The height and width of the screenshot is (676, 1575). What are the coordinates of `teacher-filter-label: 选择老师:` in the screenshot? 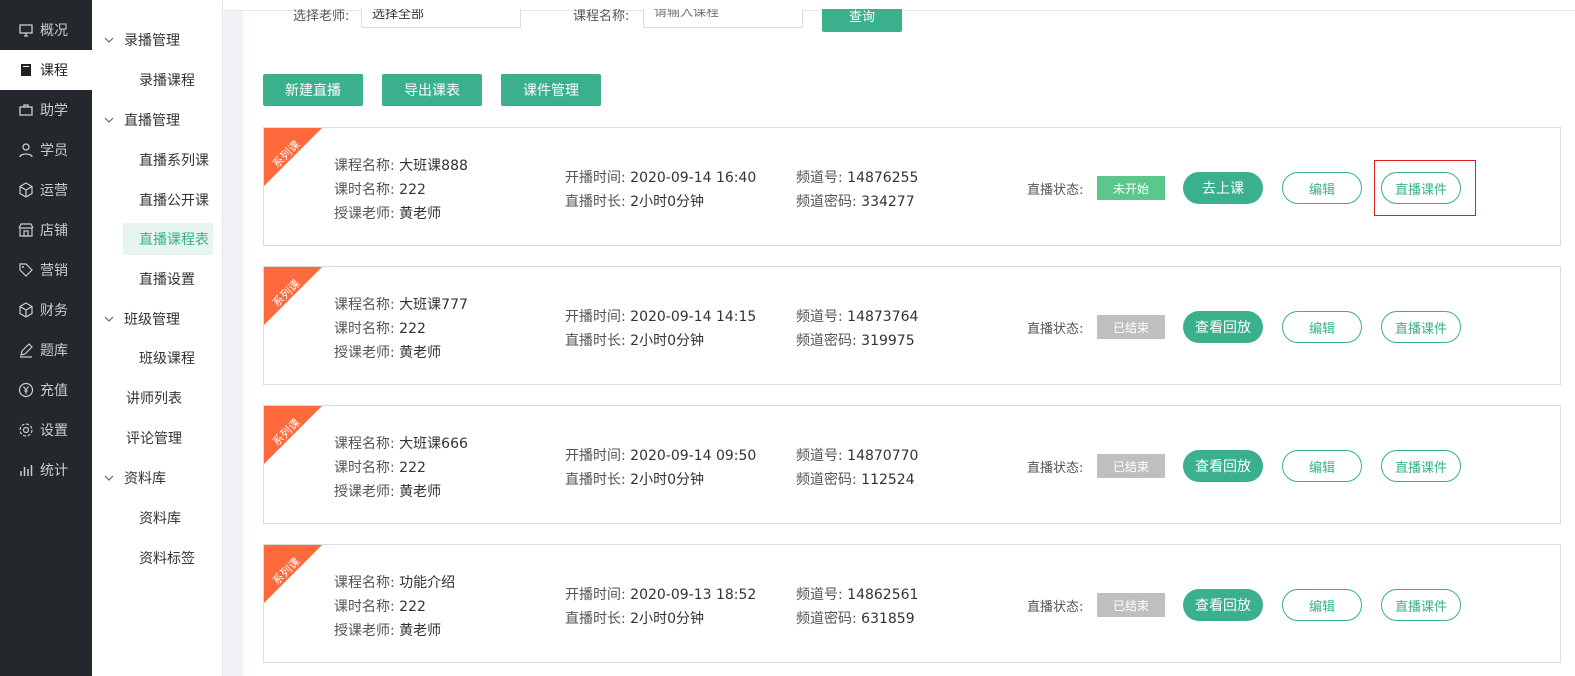 It's located at (321, 16).